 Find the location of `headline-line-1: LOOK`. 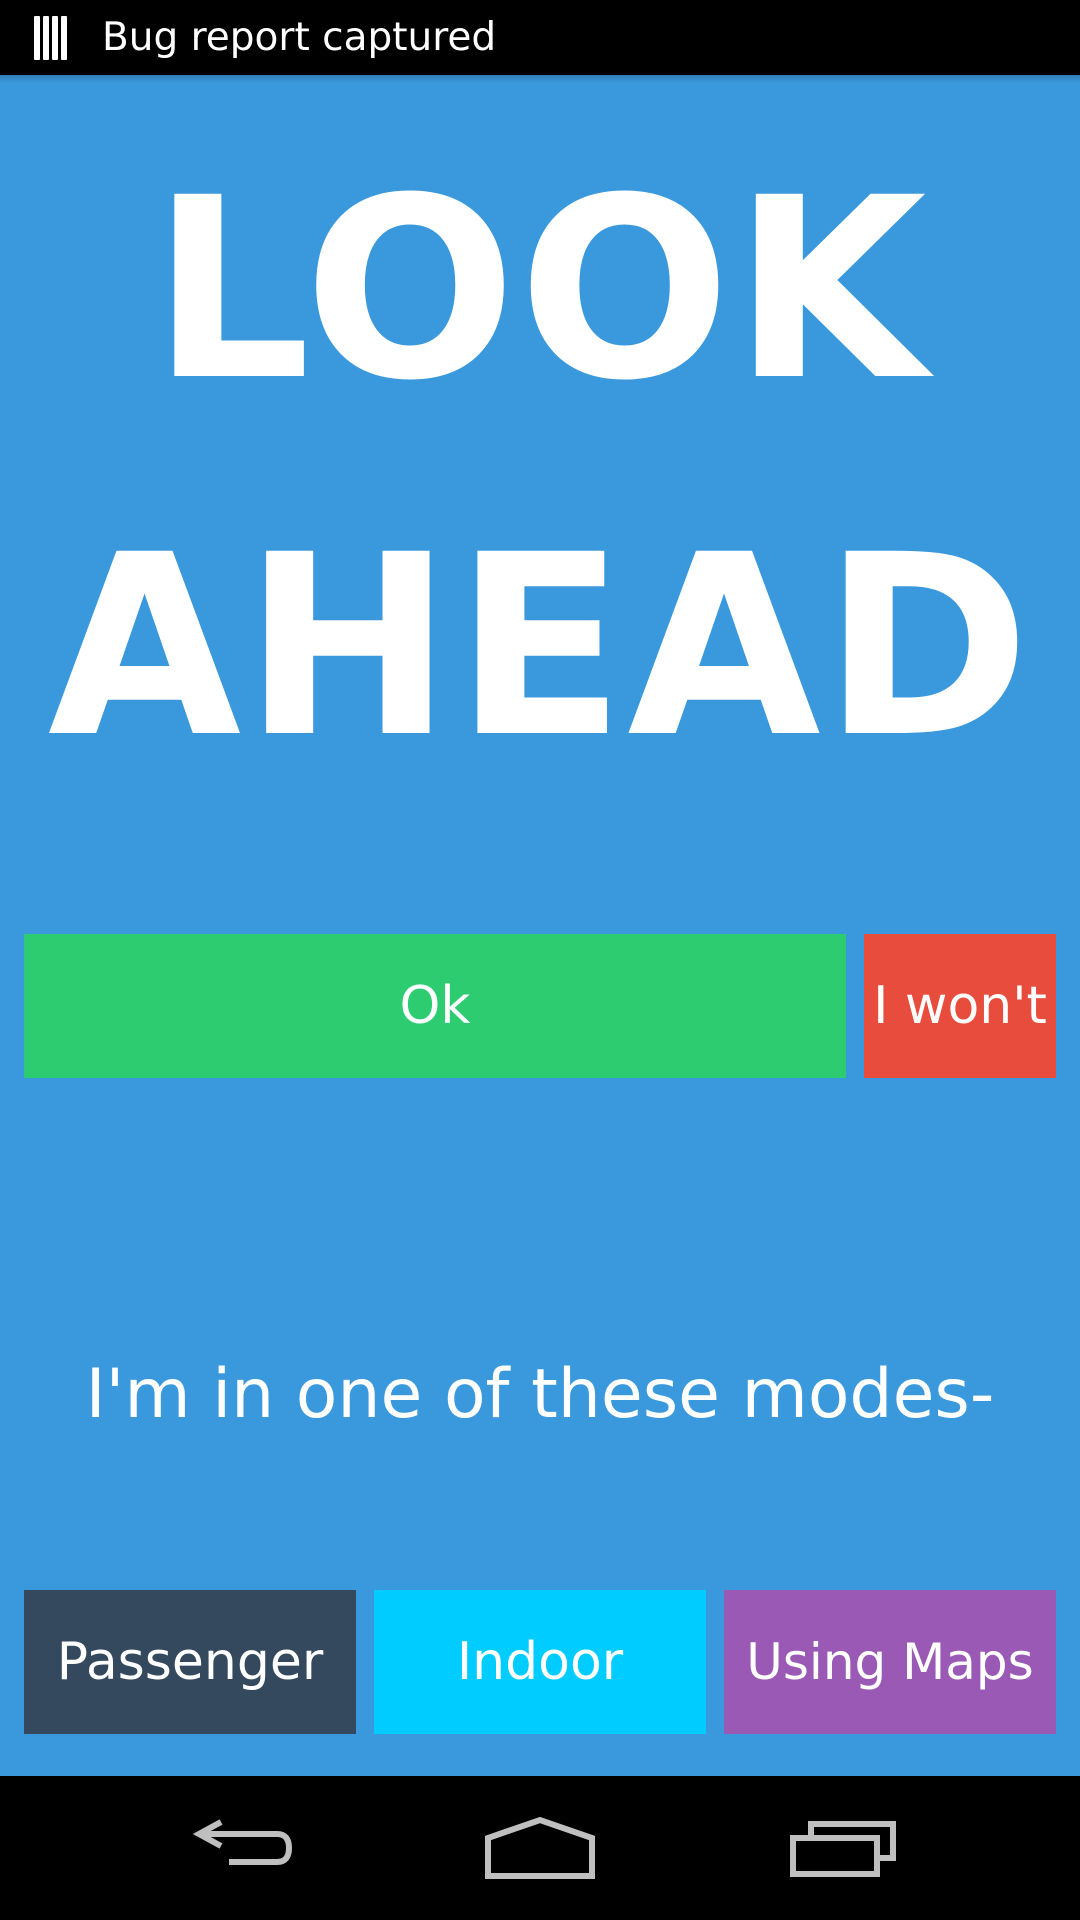

headline-line-1: LOOK is located at coordinates (540, 289).